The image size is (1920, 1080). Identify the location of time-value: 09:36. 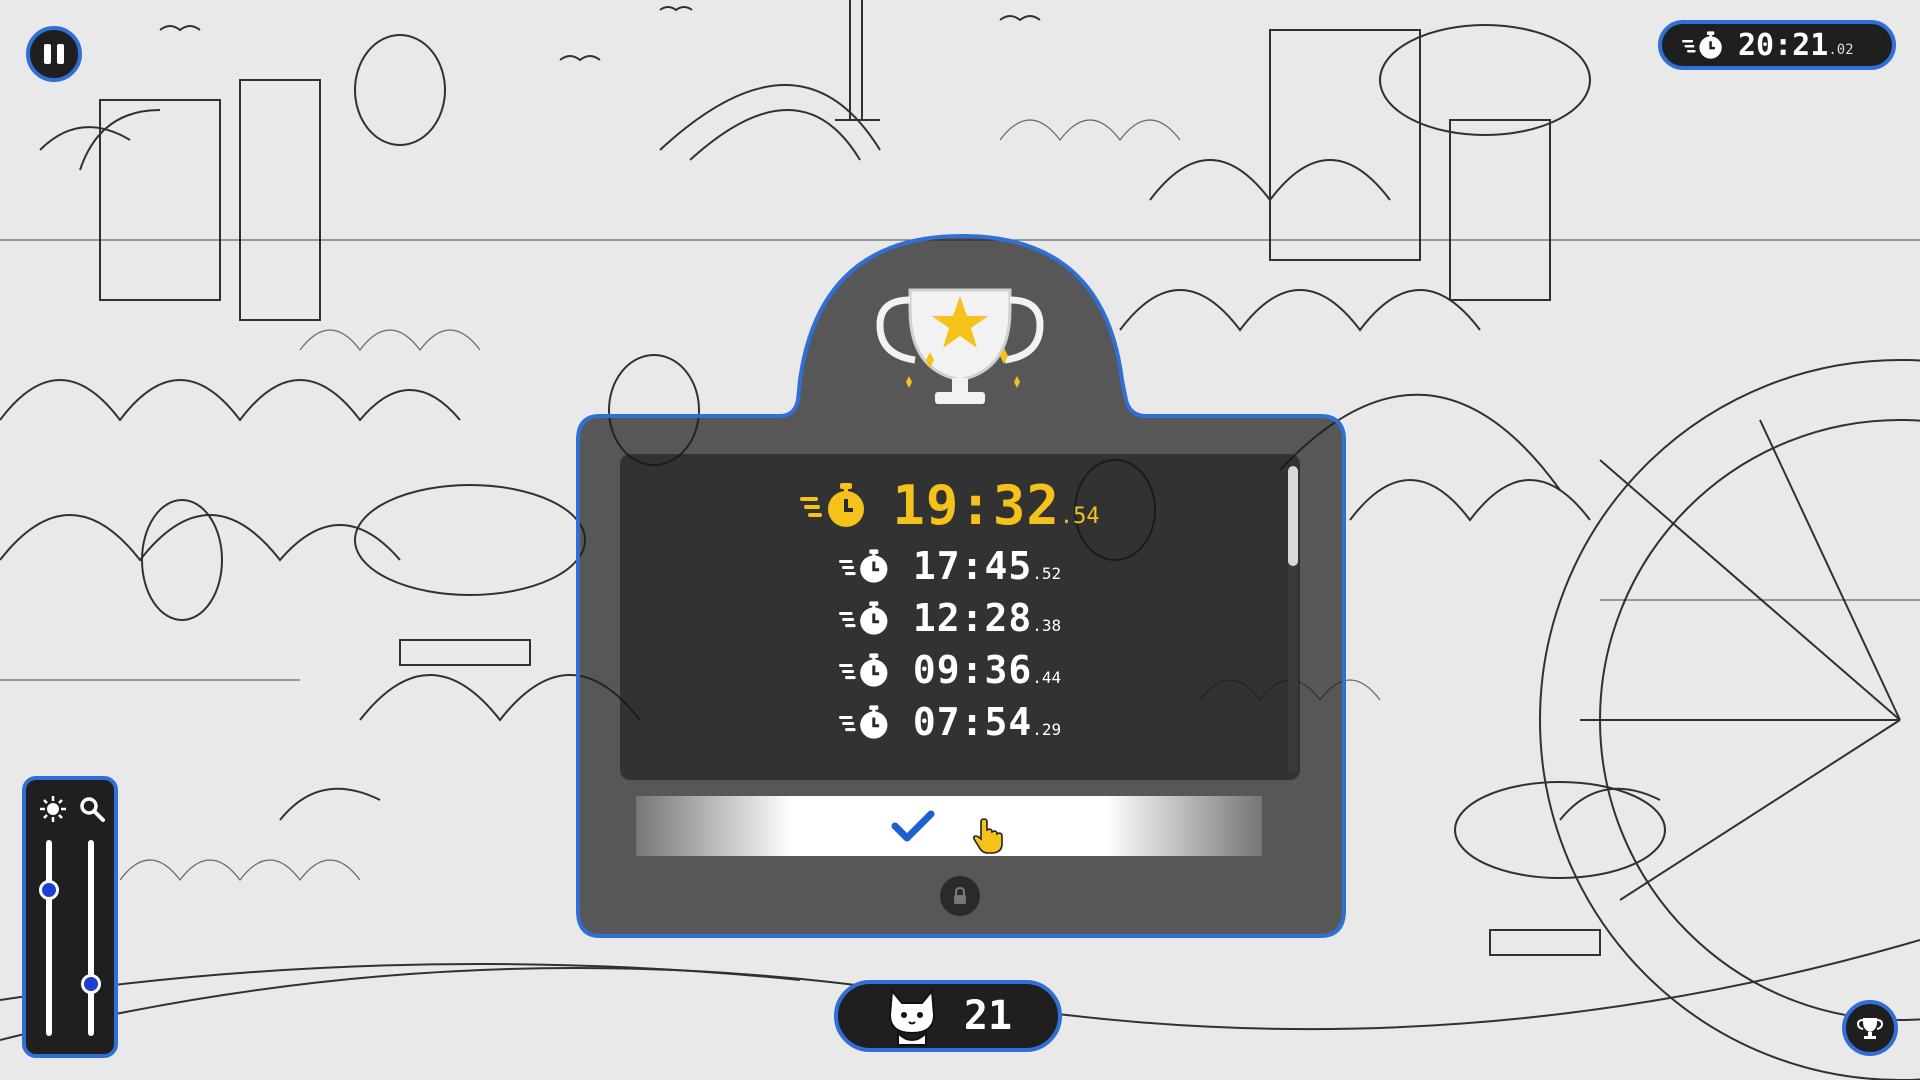
(972, 670).